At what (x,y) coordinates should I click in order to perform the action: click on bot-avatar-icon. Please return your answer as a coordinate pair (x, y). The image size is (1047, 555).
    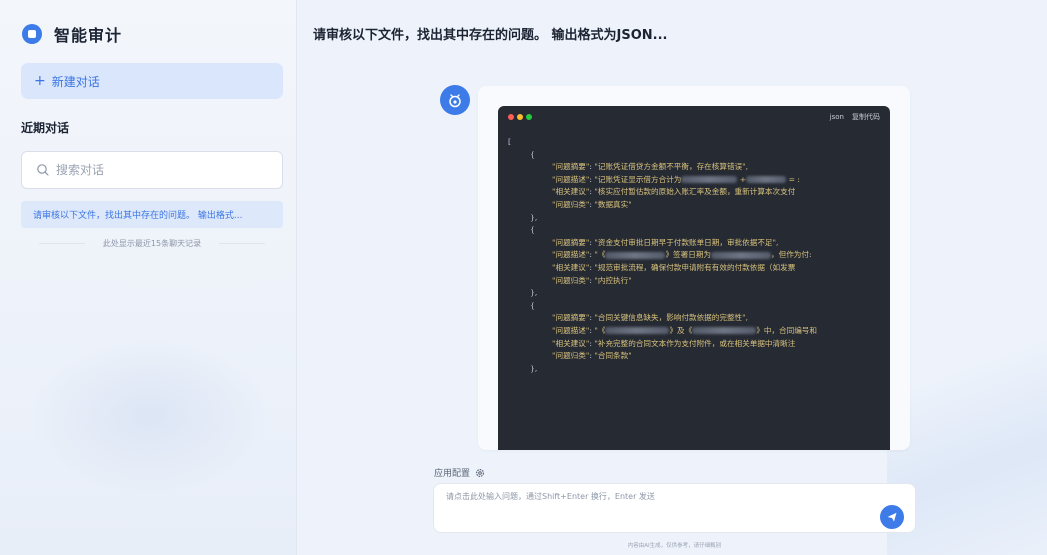
    Looking at the image, I should click on (455, 100).